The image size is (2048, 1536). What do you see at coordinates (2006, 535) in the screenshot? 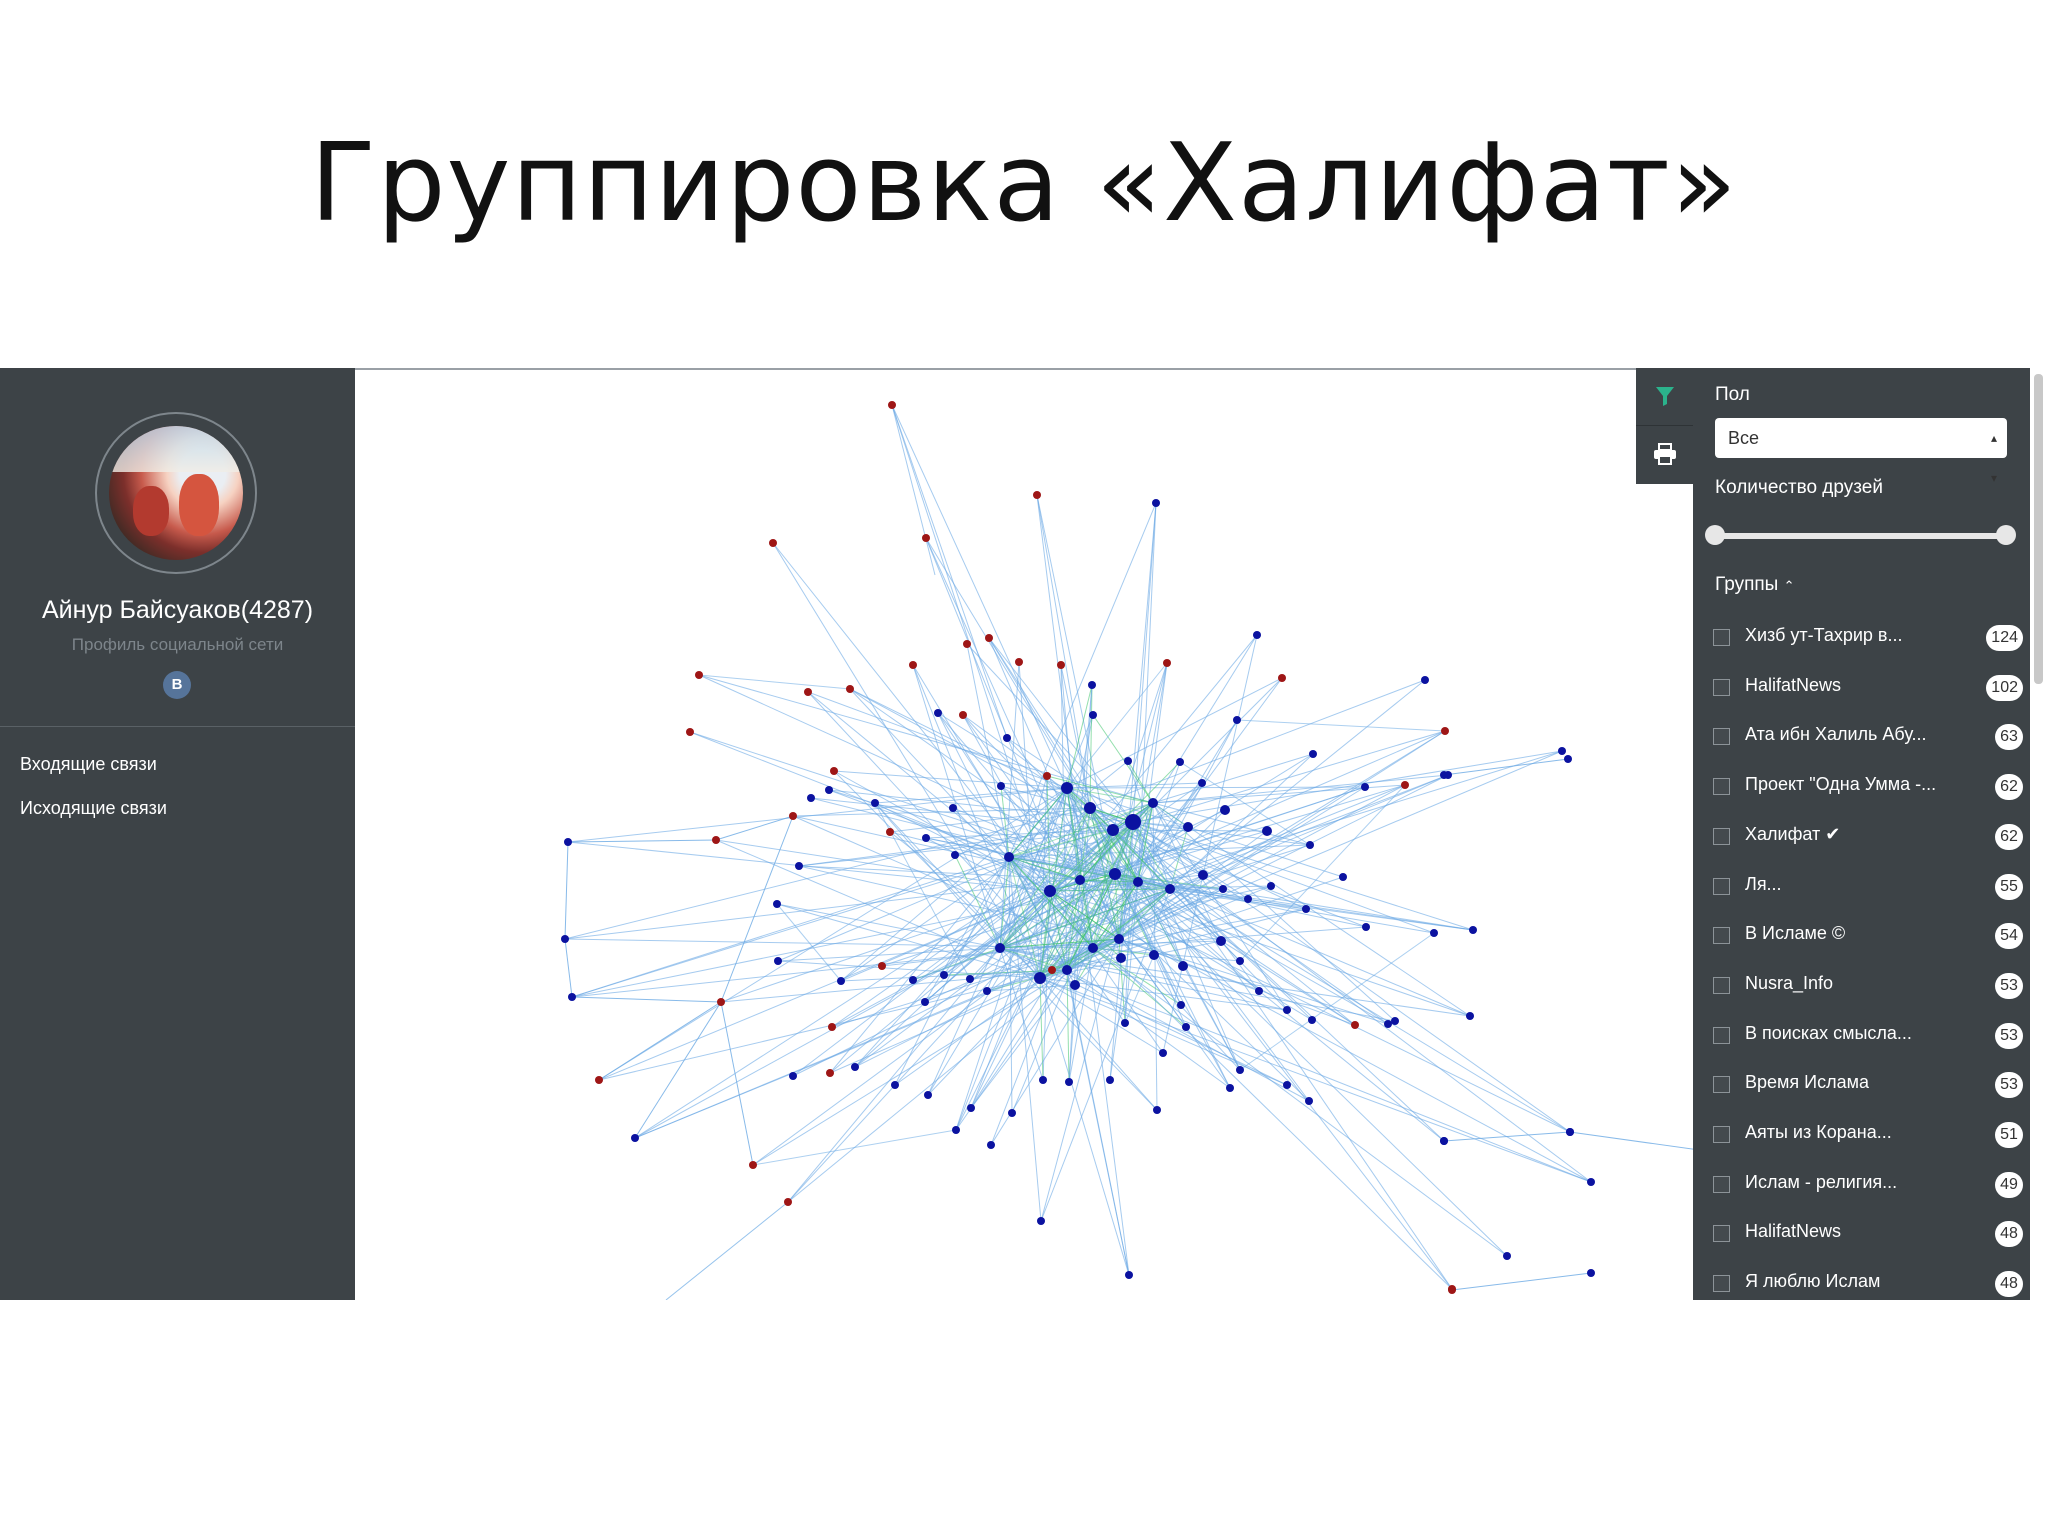
I see `slider-max-handle` at bounding box center [2006, 535].